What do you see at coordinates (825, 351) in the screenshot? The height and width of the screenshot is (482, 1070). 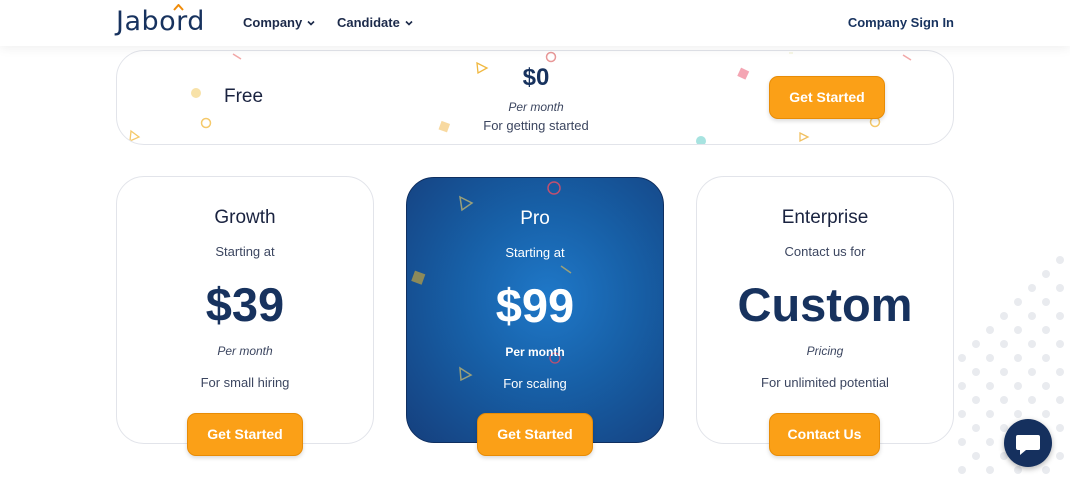 I see `enterprise-plan-period: Pricing` at bounding box center [825, 351].